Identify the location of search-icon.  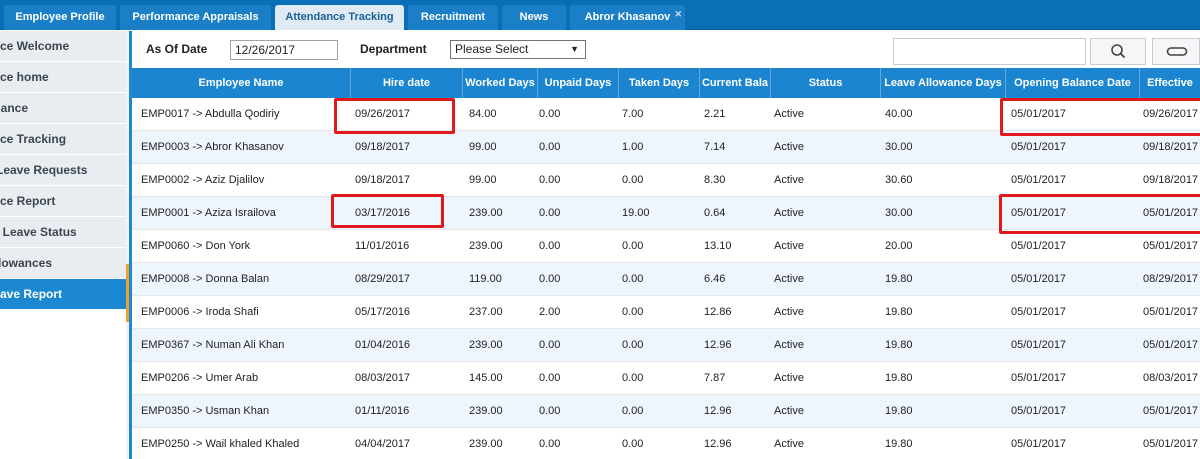
(1118, 51).